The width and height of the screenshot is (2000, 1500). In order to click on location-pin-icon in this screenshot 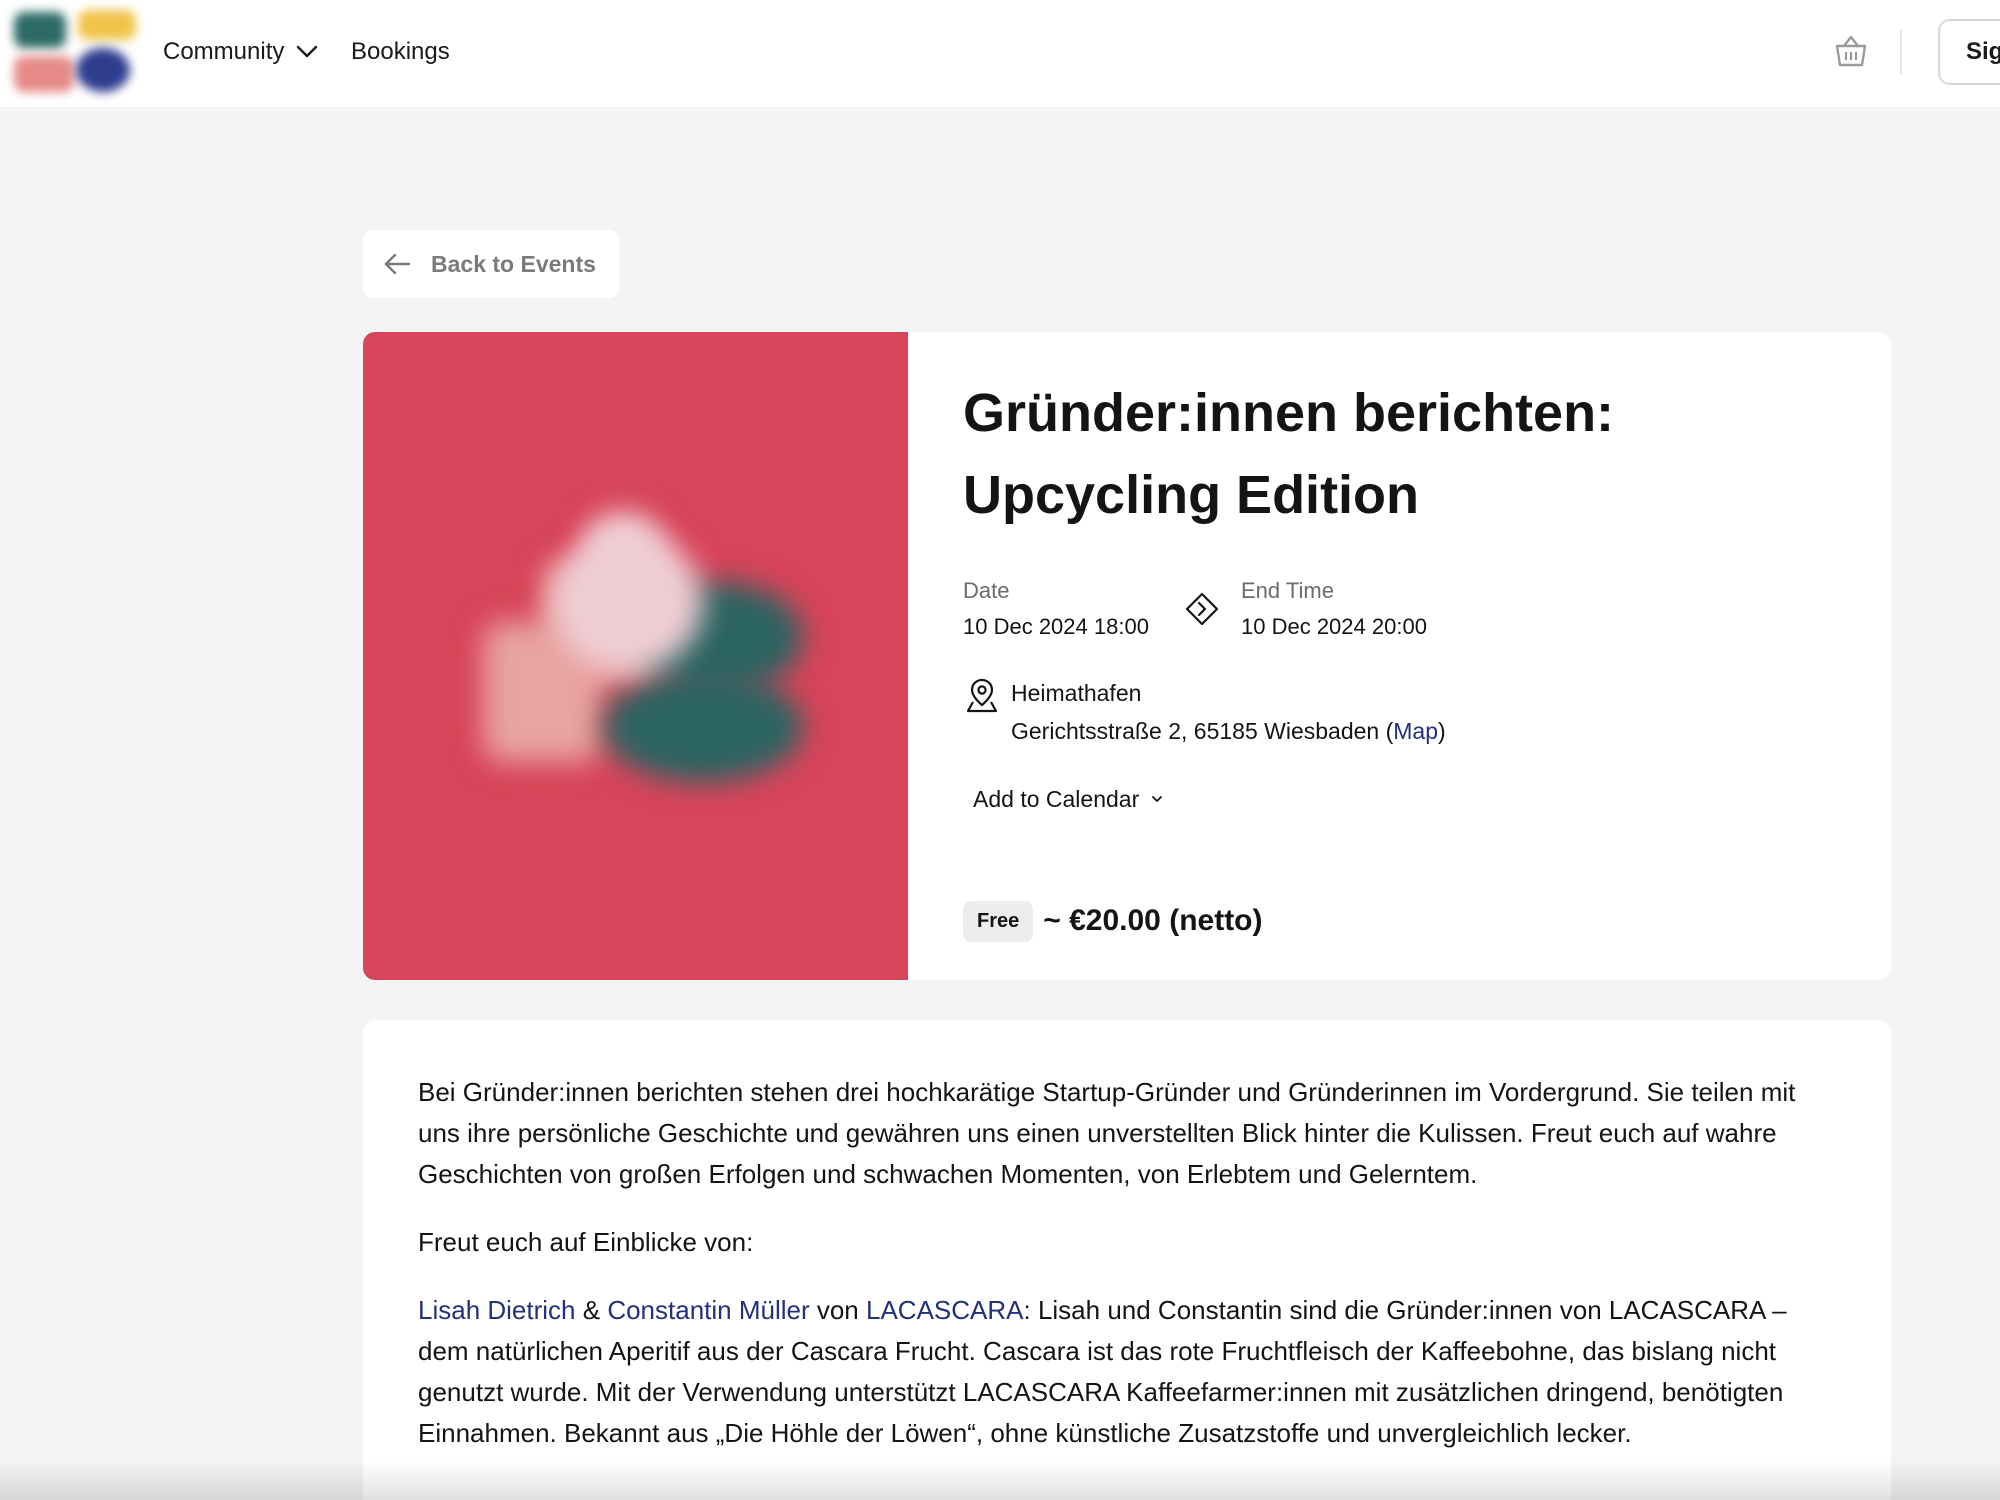, I will do `click(982, 695)`.